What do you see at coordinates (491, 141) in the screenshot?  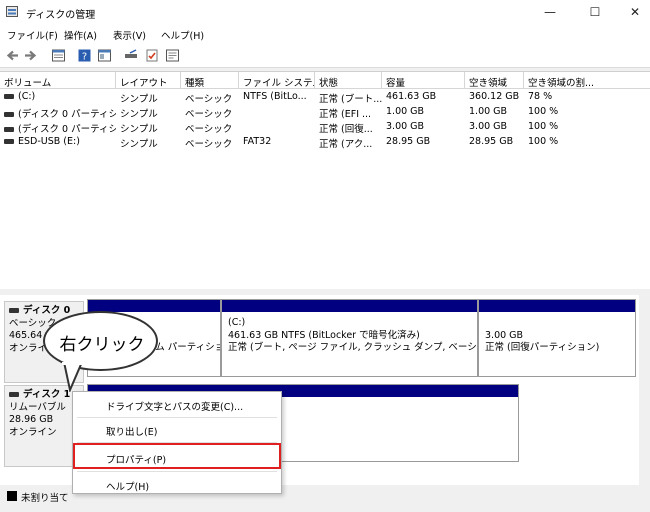 I see `free-space-cell: 28.95 GB` at bounding box center [491, 141].